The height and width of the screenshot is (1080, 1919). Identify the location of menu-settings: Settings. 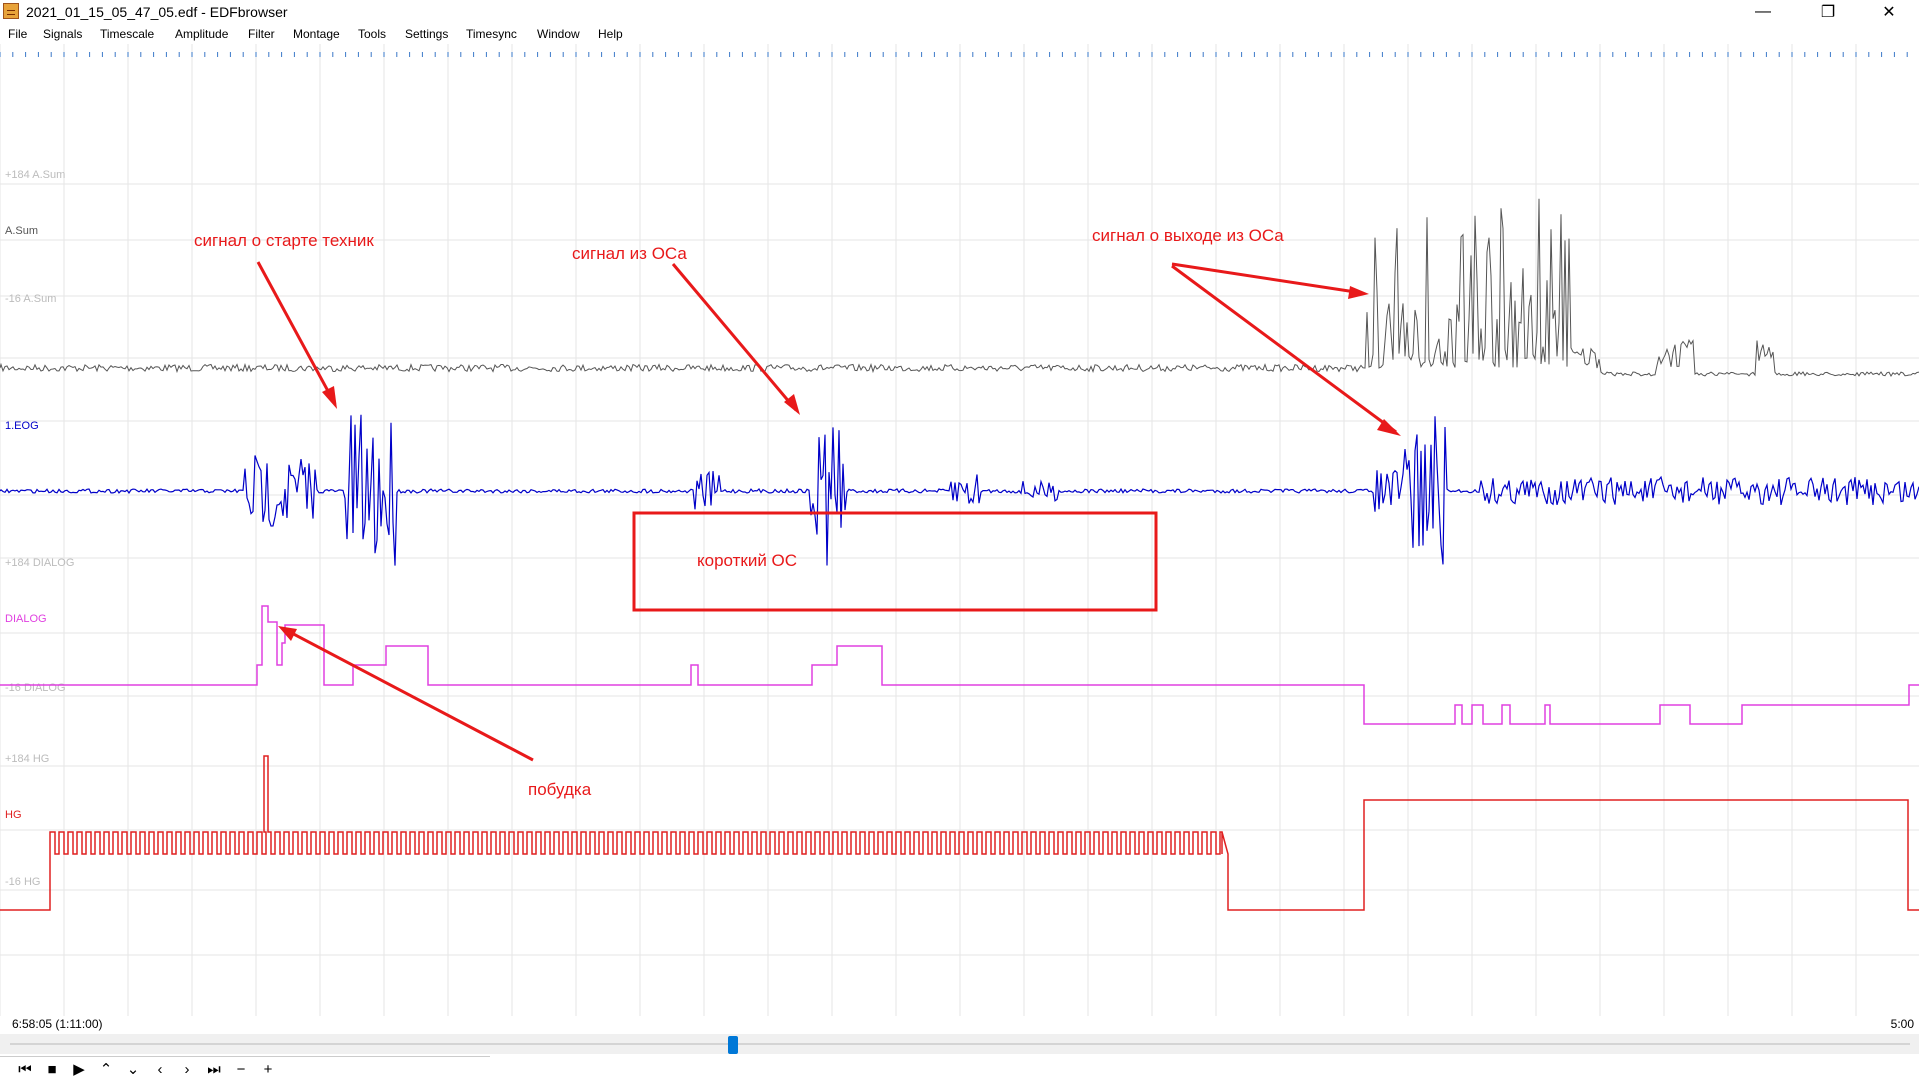
(426, 34).